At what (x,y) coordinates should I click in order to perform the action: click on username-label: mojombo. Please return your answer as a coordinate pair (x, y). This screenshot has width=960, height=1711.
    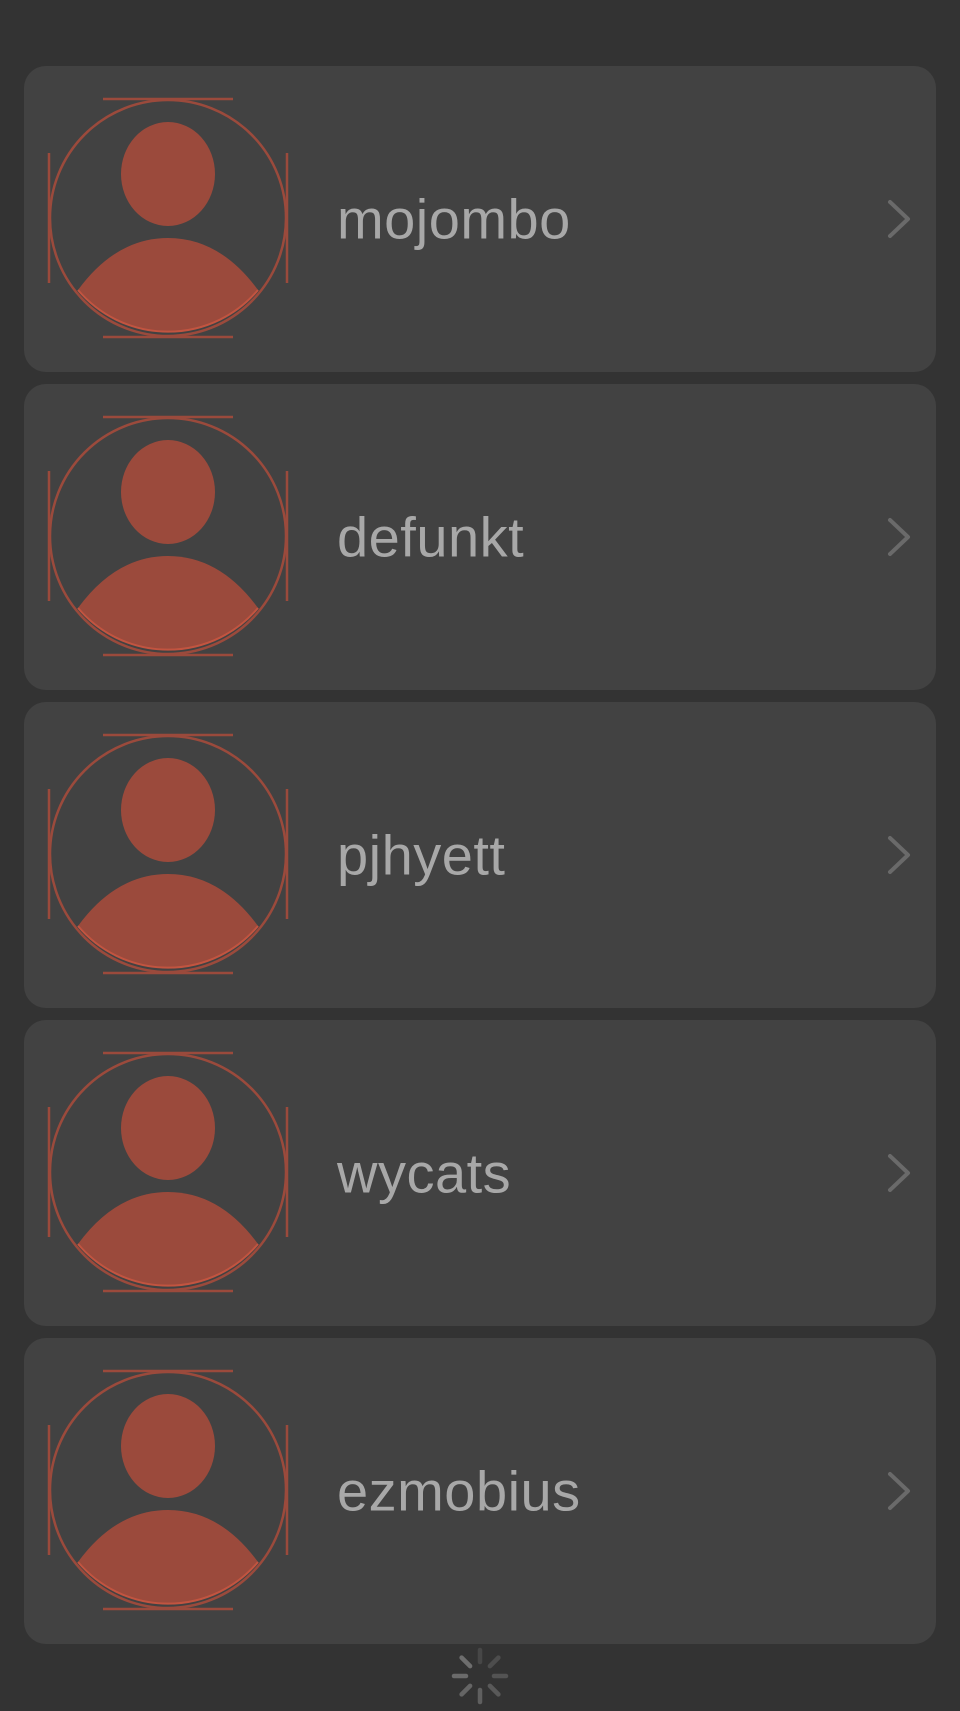
    Looking at the image, I should click on (454, 219).